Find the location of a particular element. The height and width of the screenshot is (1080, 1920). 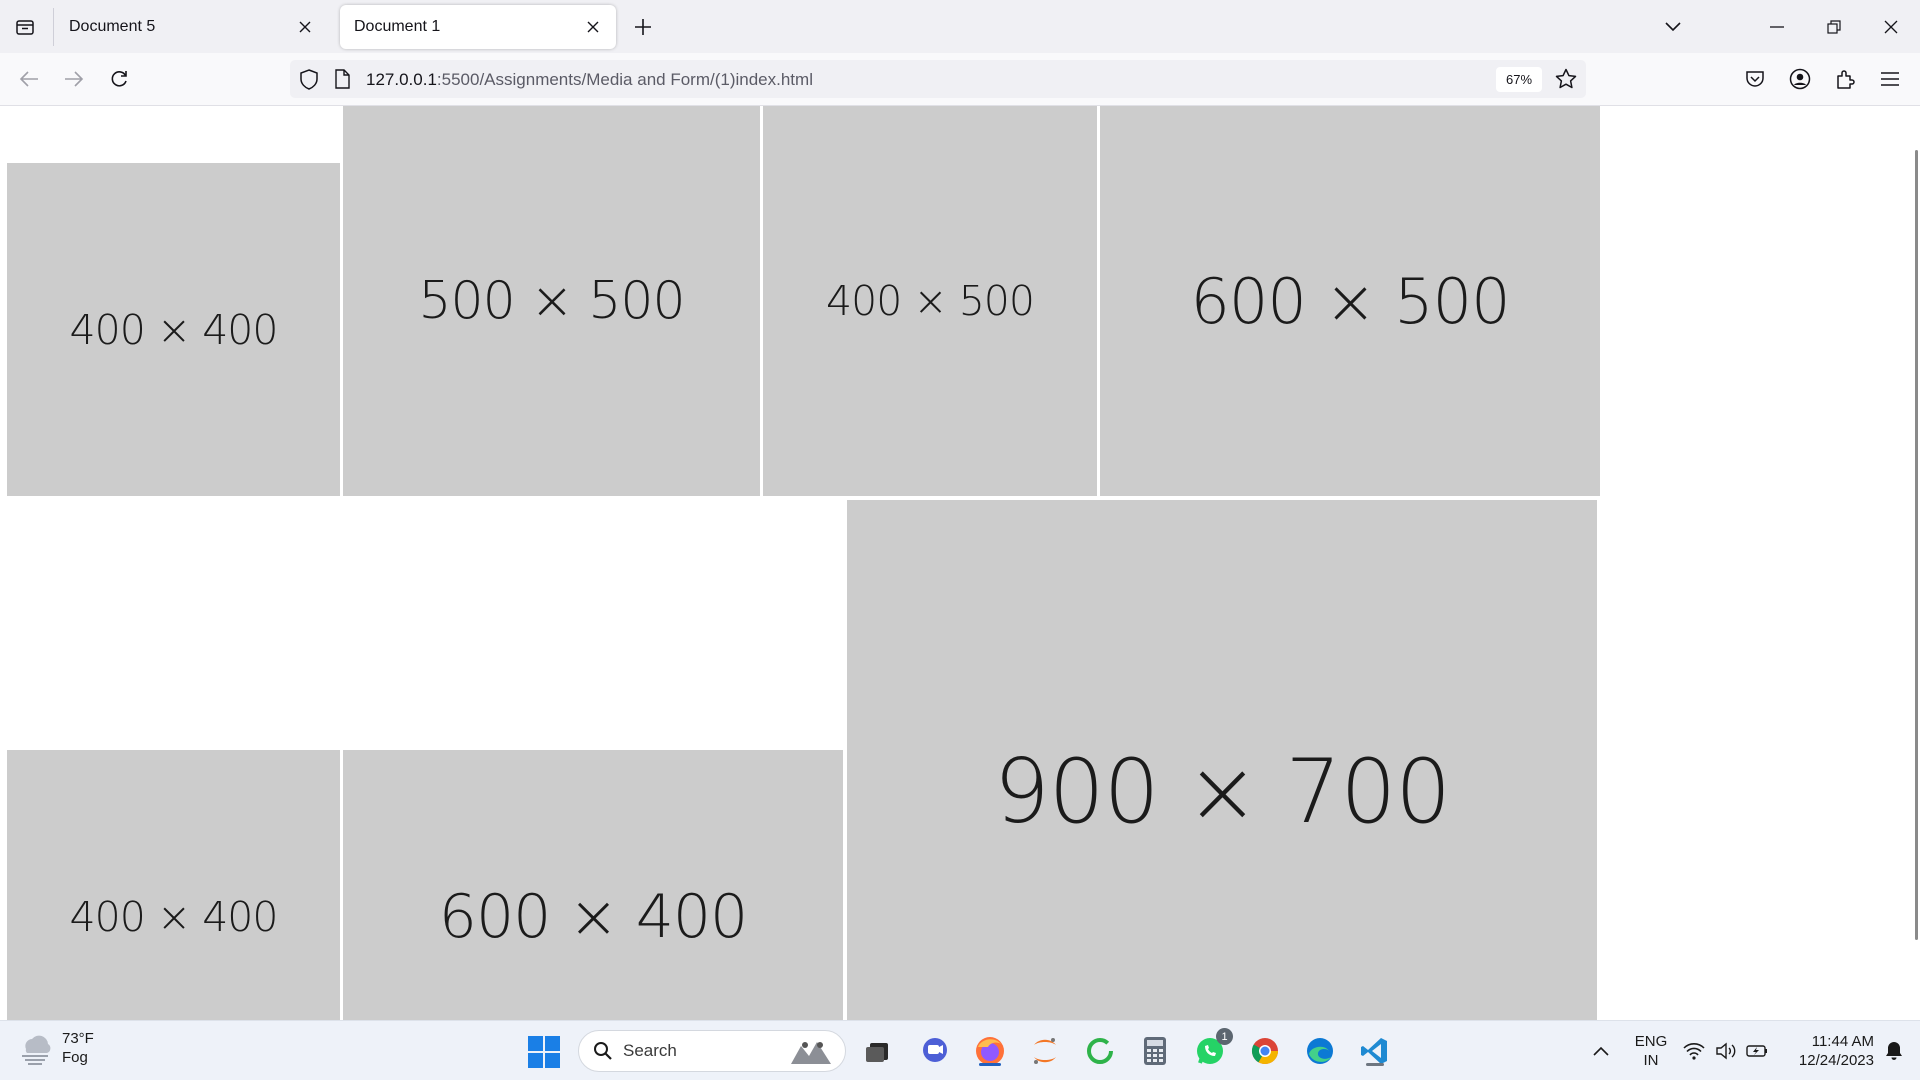

minimize-icon is located at coordinates (1777, 27).